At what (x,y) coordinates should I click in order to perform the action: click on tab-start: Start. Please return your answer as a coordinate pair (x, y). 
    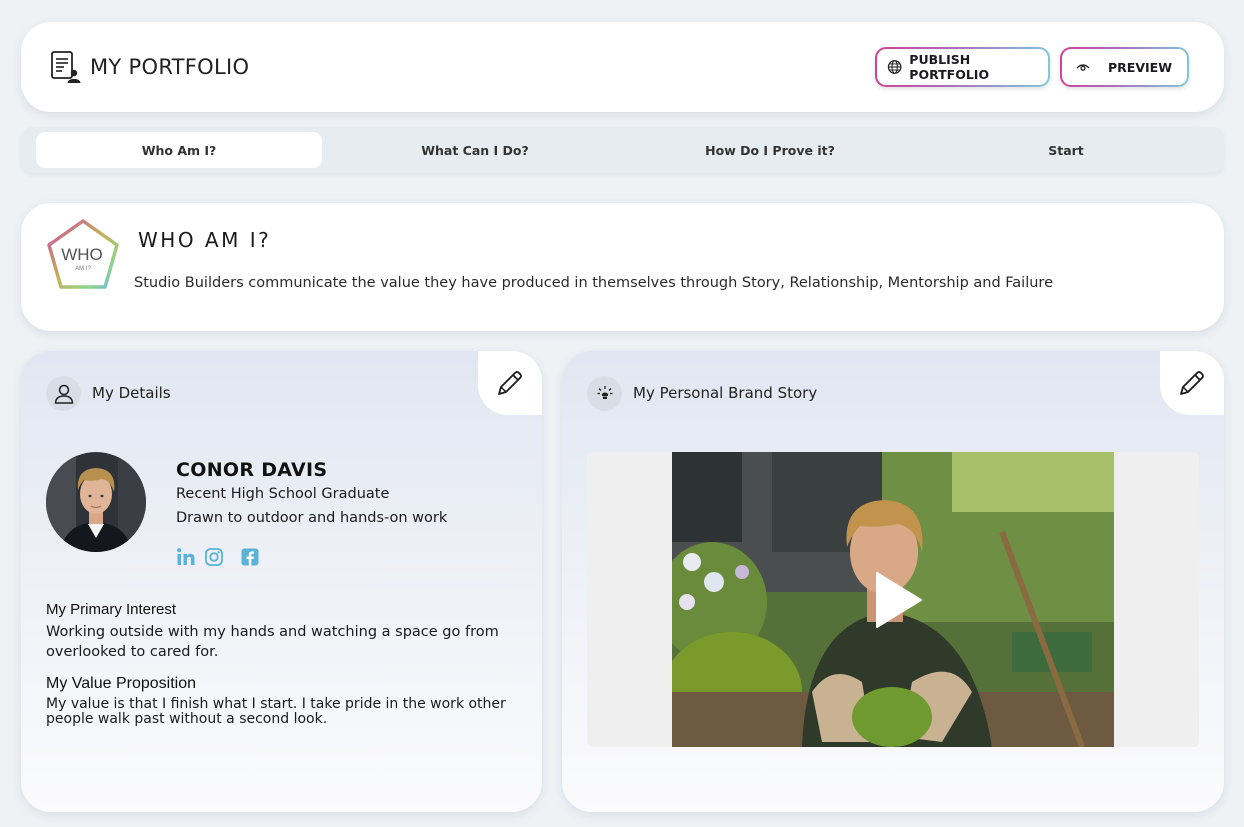
    Looking at the image, I should click on (1066, 150).